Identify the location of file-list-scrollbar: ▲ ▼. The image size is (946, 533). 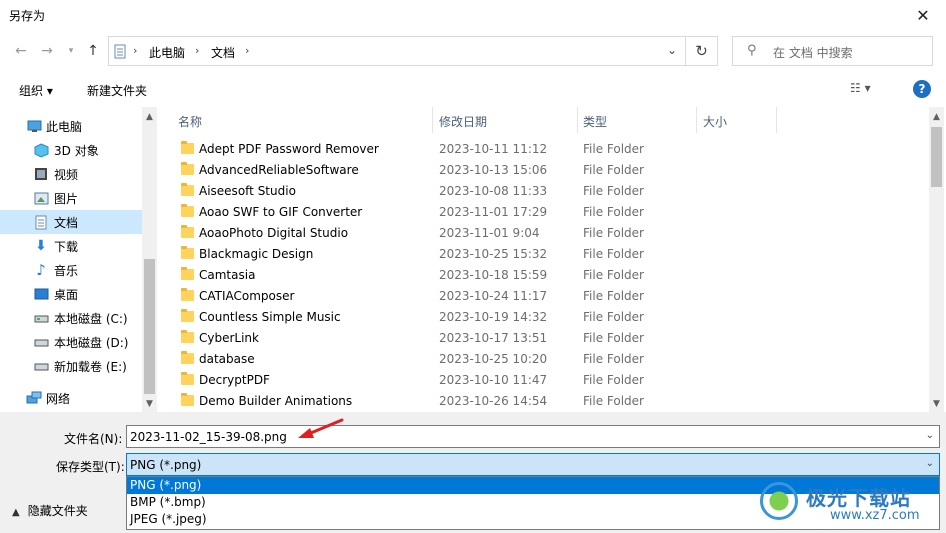
(936, 259).